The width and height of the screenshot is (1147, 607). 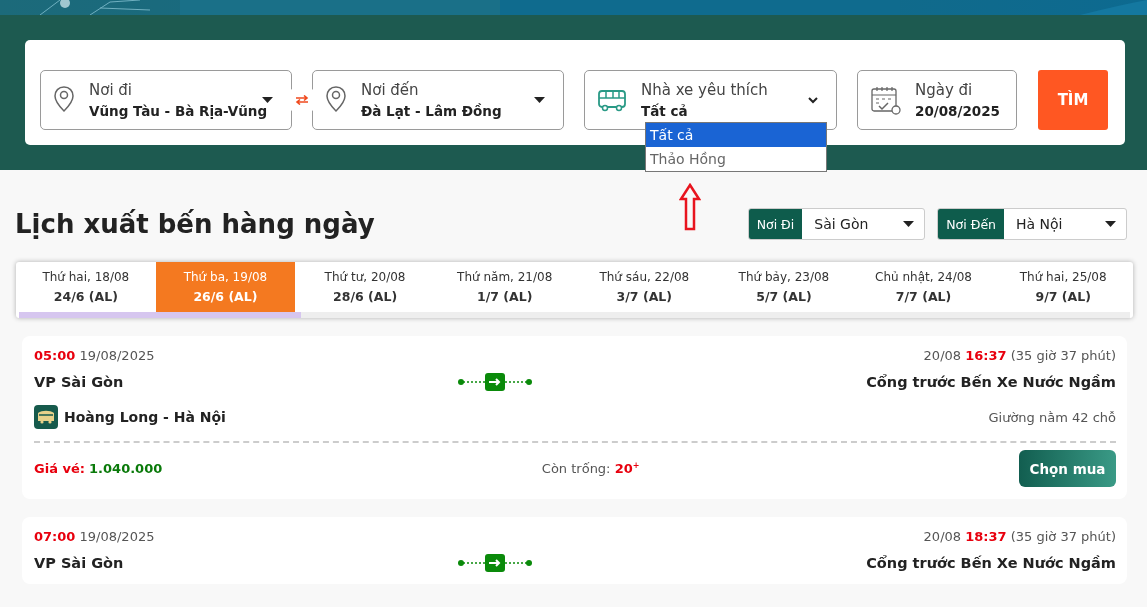 I want to click on filter-label: Nơi Đi, so click(x=775, y=224).